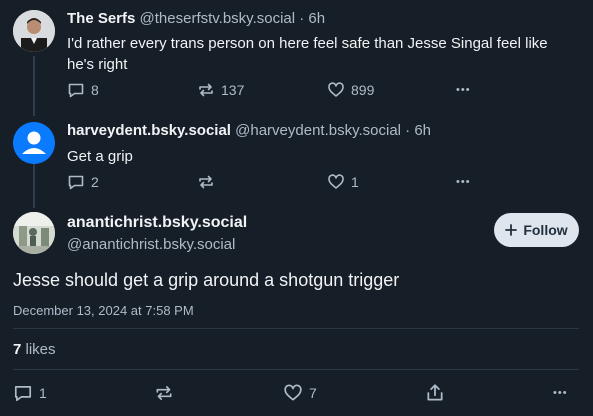 This screenshot has height=416, width=593. Describe the element at coordinates (101, 18) in the screenshot. I see `display-name: The Serfs` at that location.